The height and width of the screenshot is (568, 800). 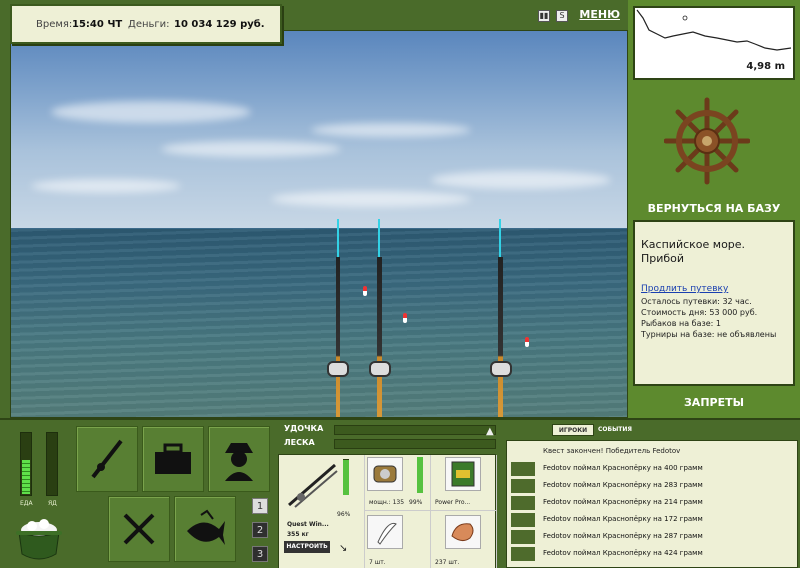 I want to click on poison-label: ЯД, so click(x=52, y=503).